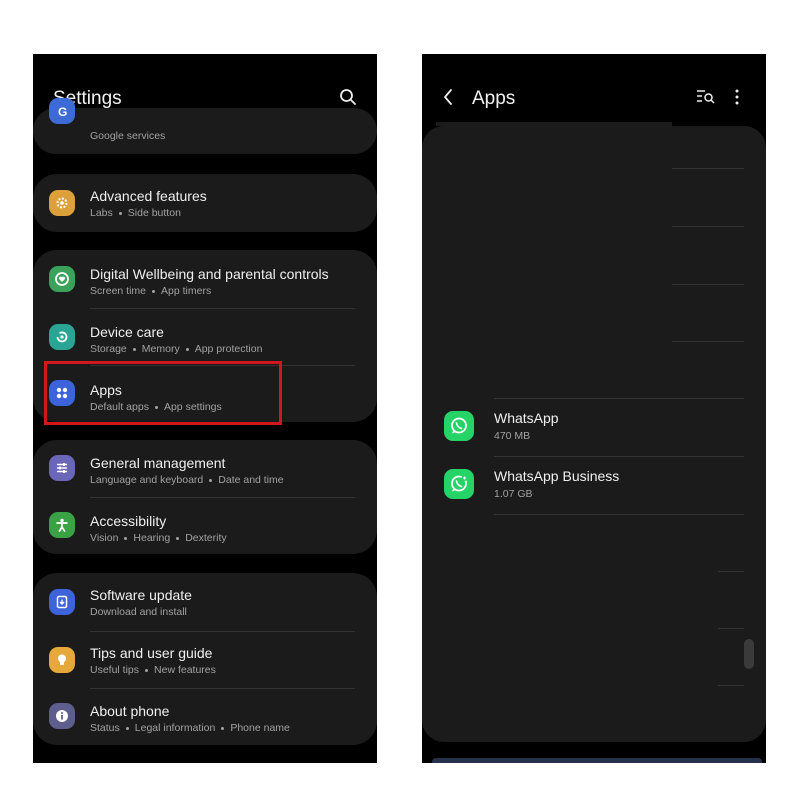  Describe the element at coordinates (148, 196) in the screenshot. I see `settings-item-title: Advanced features` at that location.